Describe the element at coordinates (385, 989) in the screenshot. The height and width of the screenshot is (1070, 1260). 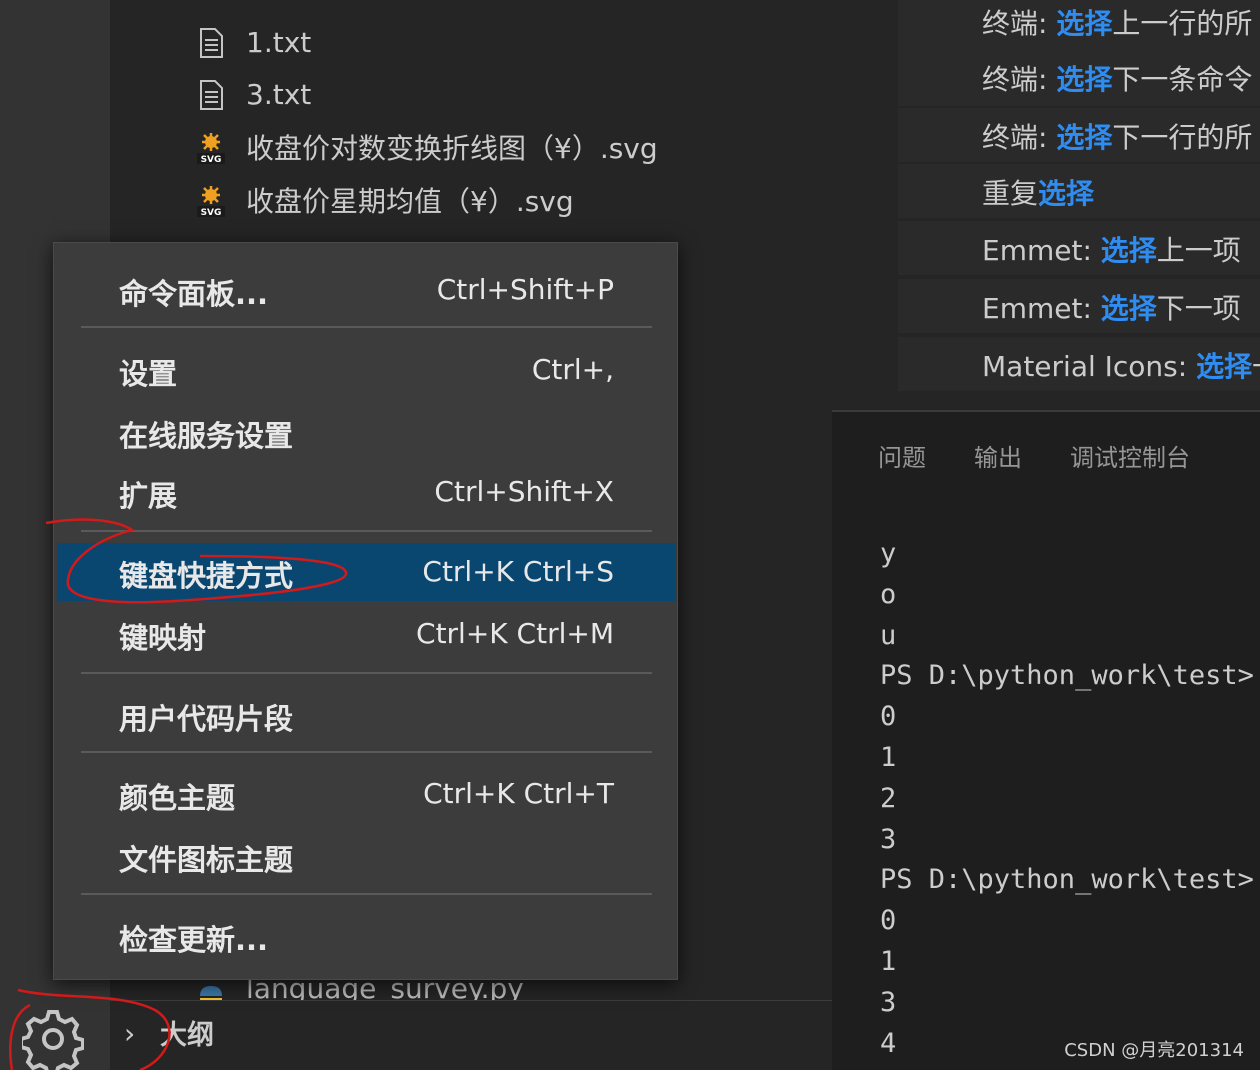
I see `file-name: language_survey.py` at that location.